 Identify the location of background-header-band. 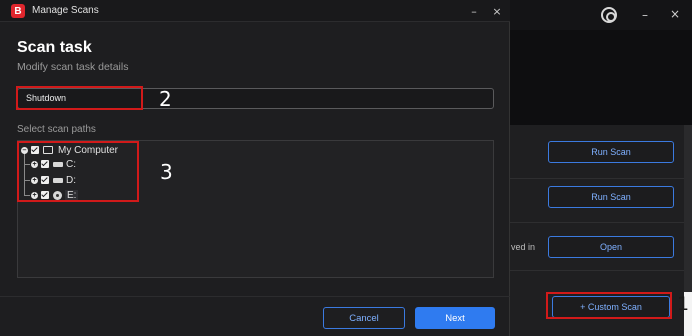
(601, 77).